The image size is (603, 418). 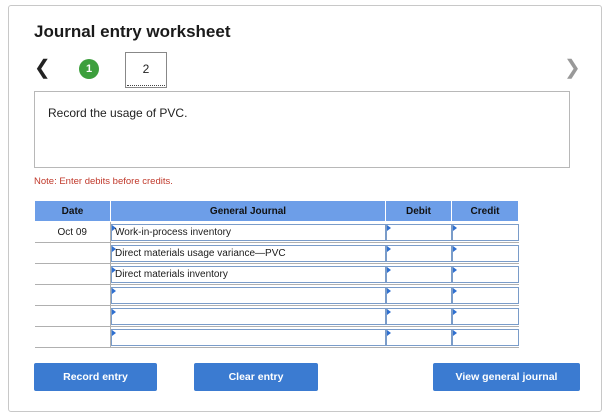 I want to click on chevron-left-icon: ❮, so click(x=42, y=68).